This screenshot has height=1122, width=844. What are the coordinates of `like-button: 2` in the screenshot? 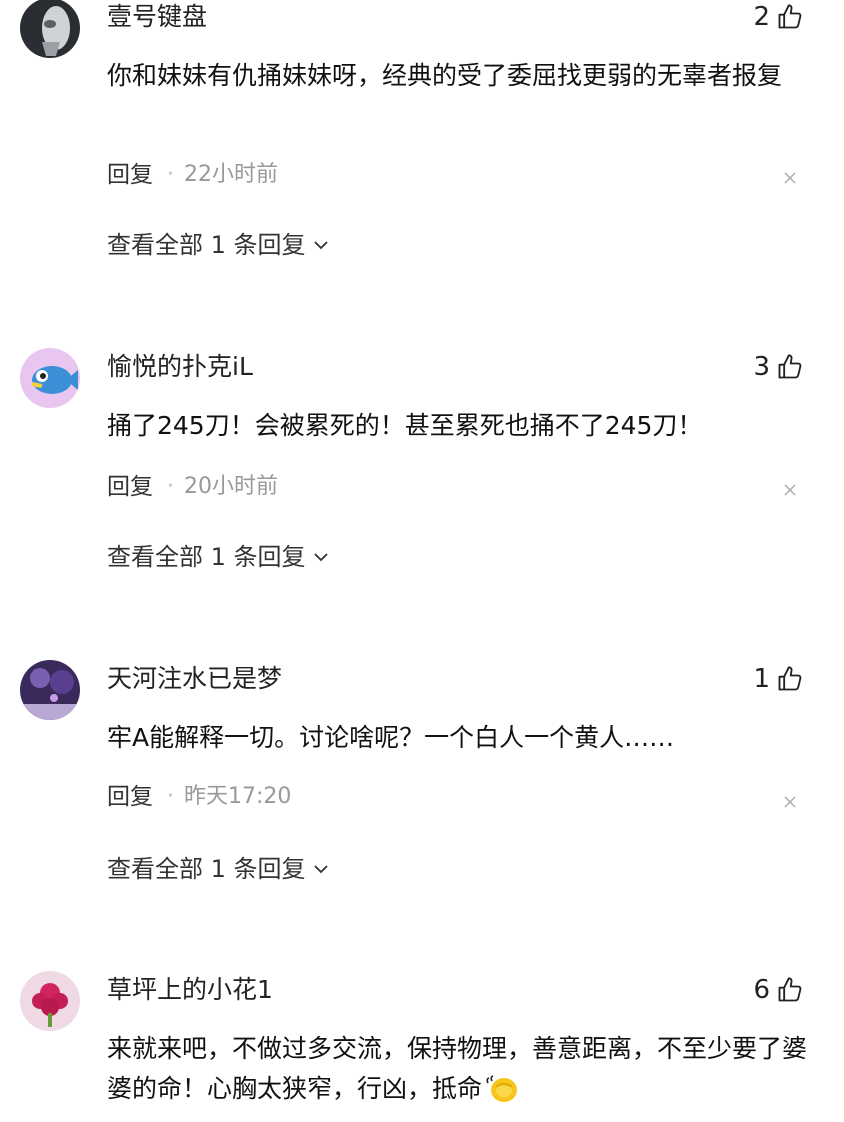 It's located at (778, 17).